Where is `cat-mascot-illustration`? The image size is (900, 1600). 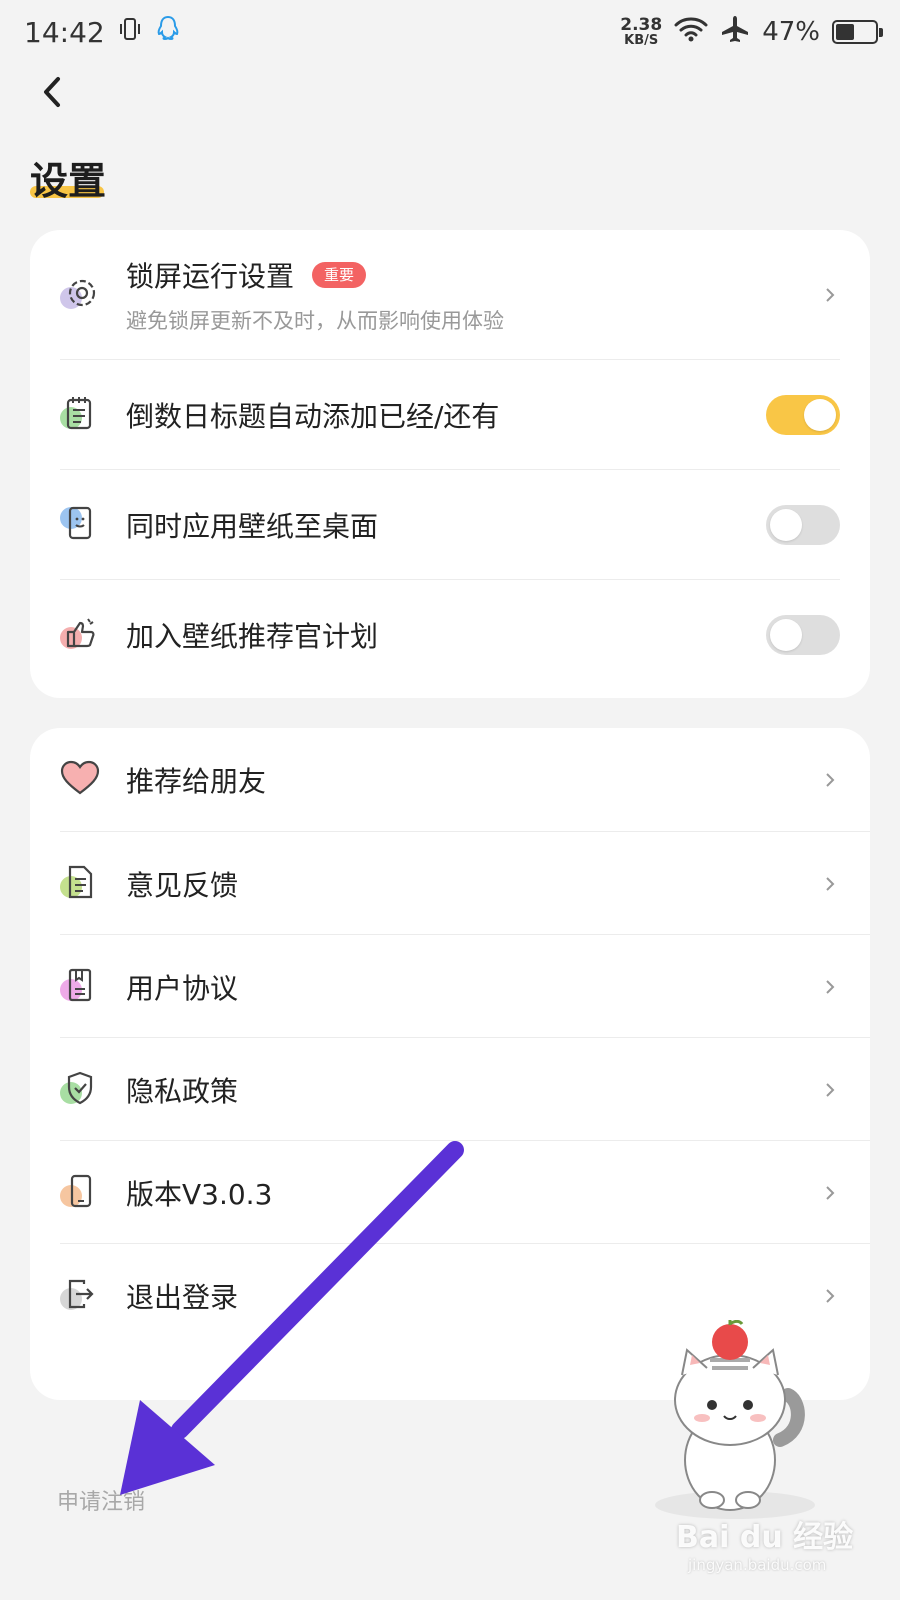
cat-mascot-illustration is located at coordinates (735, 1419).